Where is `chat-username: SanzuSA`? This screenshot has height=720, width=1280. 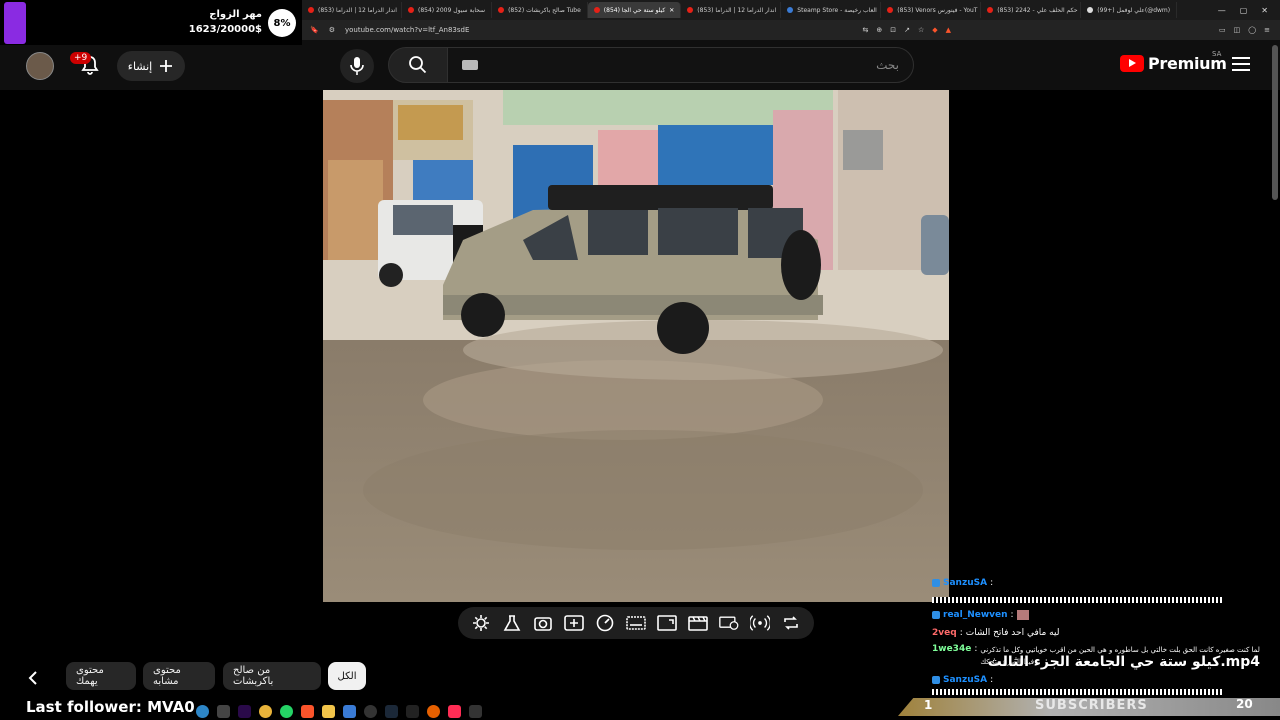 chat-username: SanzuSA is located at coordinates (965, 583).